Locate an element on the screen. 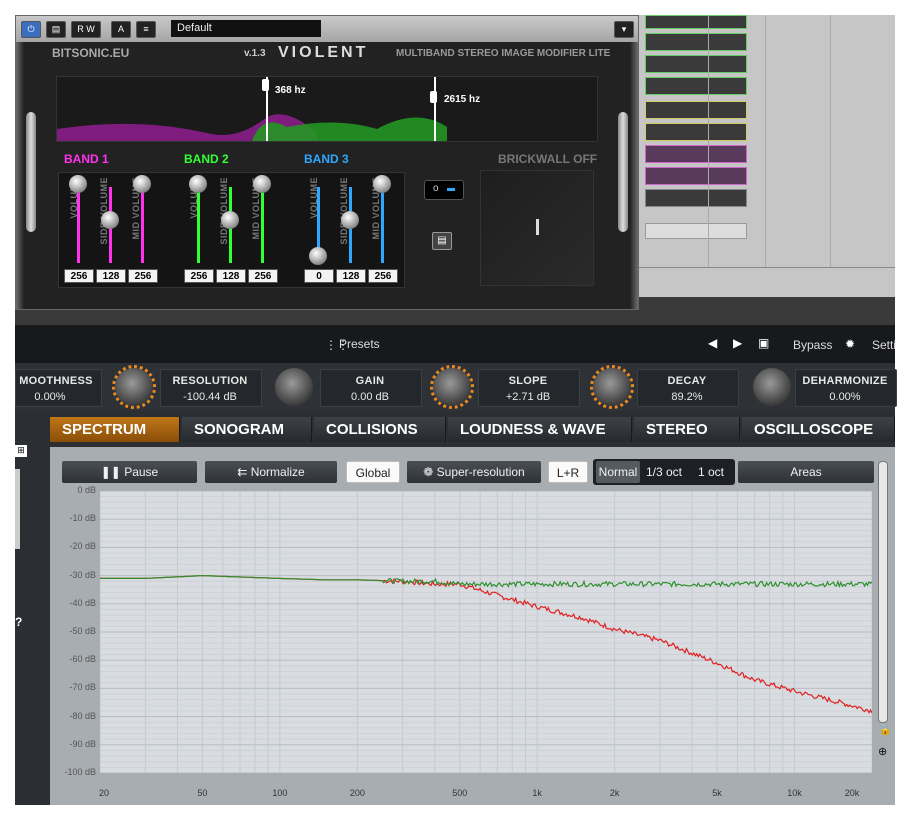 The height and width of the screenshot is (832, 922). menu-icon: ≡ is located at coordinates (146, 29).